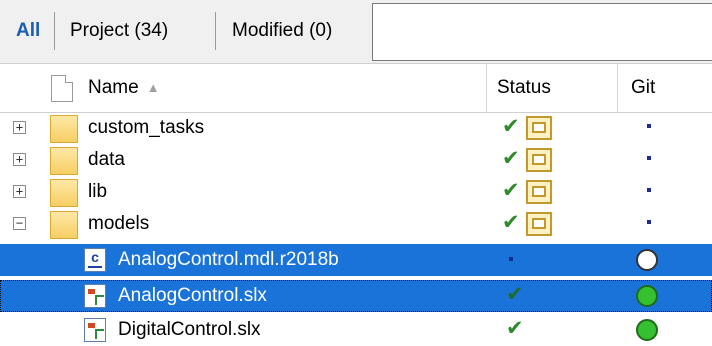 This screenshot has width=712, height=346. What do you see at coordinates (356, 192) in the screenshot?
I see `tree-row-lib: + lib ✔` at bounding box center [356, 192].